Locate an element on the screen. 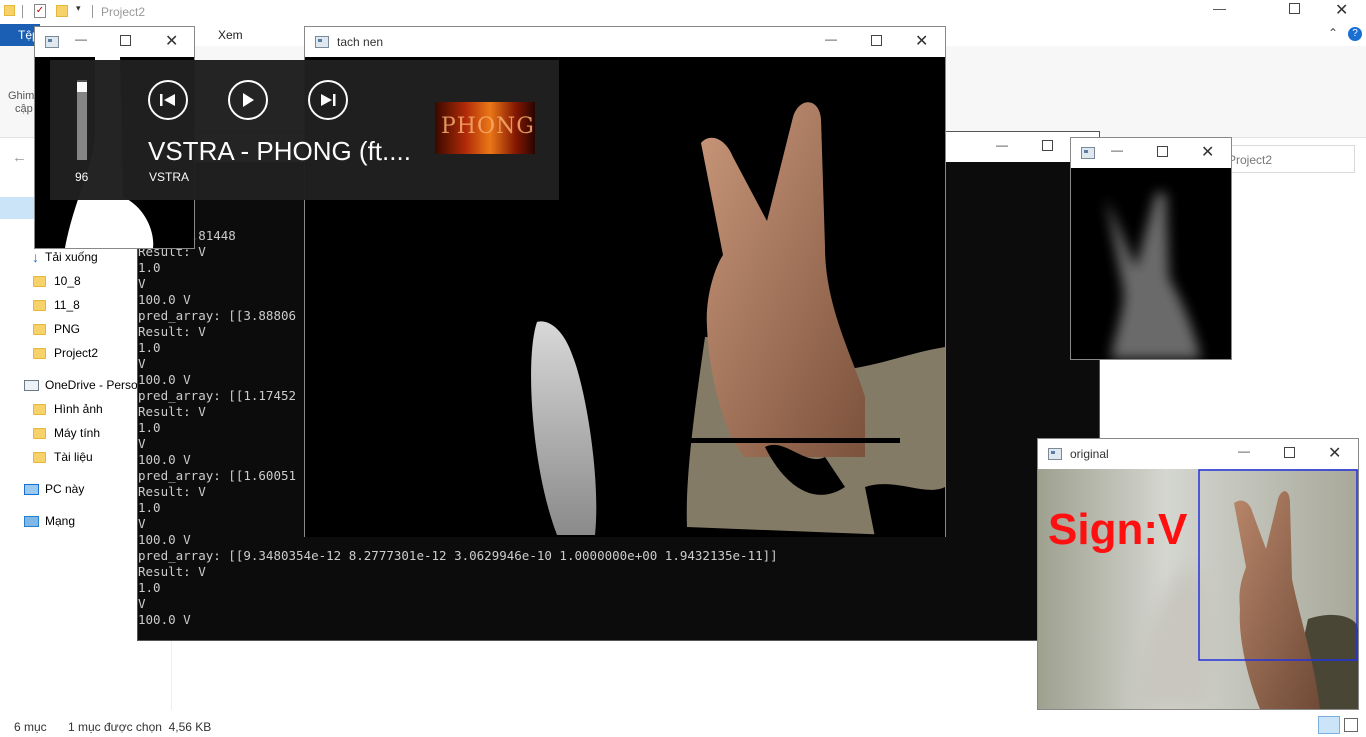  window-title: tach nen is located at coordinates (360, 42).